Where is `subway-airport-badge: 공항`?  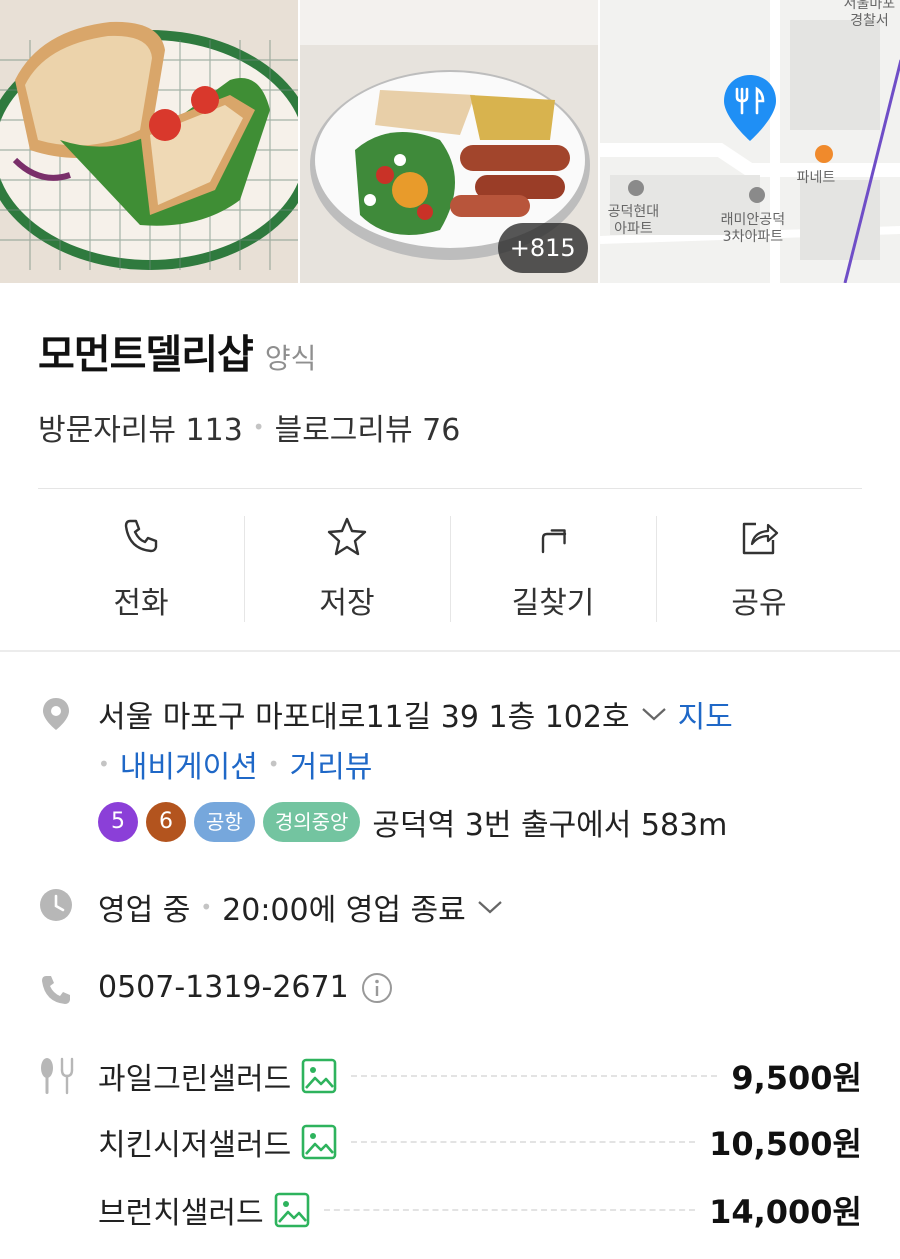 subway-airport-badge: 공항 is located at coordinates (224, 822).